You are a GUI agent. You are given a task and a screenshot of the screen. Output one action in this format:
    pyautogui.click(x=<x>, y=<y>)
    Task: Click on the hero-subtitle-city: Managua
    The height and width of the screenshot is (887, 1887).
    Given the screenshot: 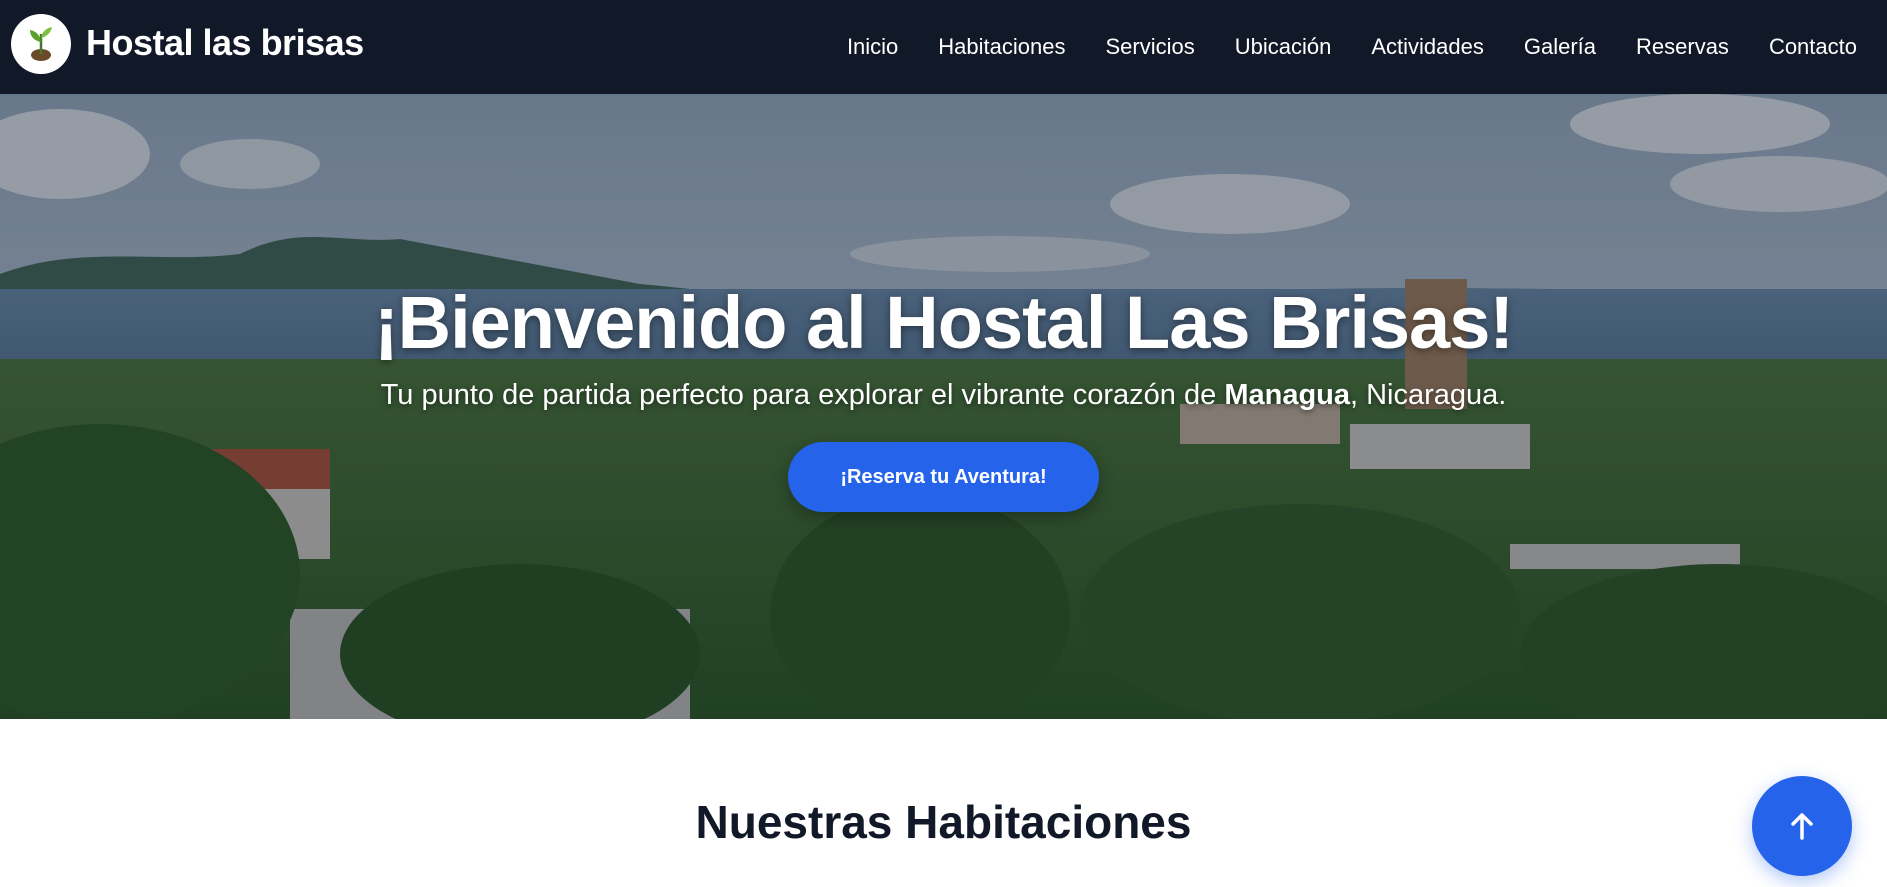 What is the action you would take?
    pyautogui.click(x=1287, y=395)
    